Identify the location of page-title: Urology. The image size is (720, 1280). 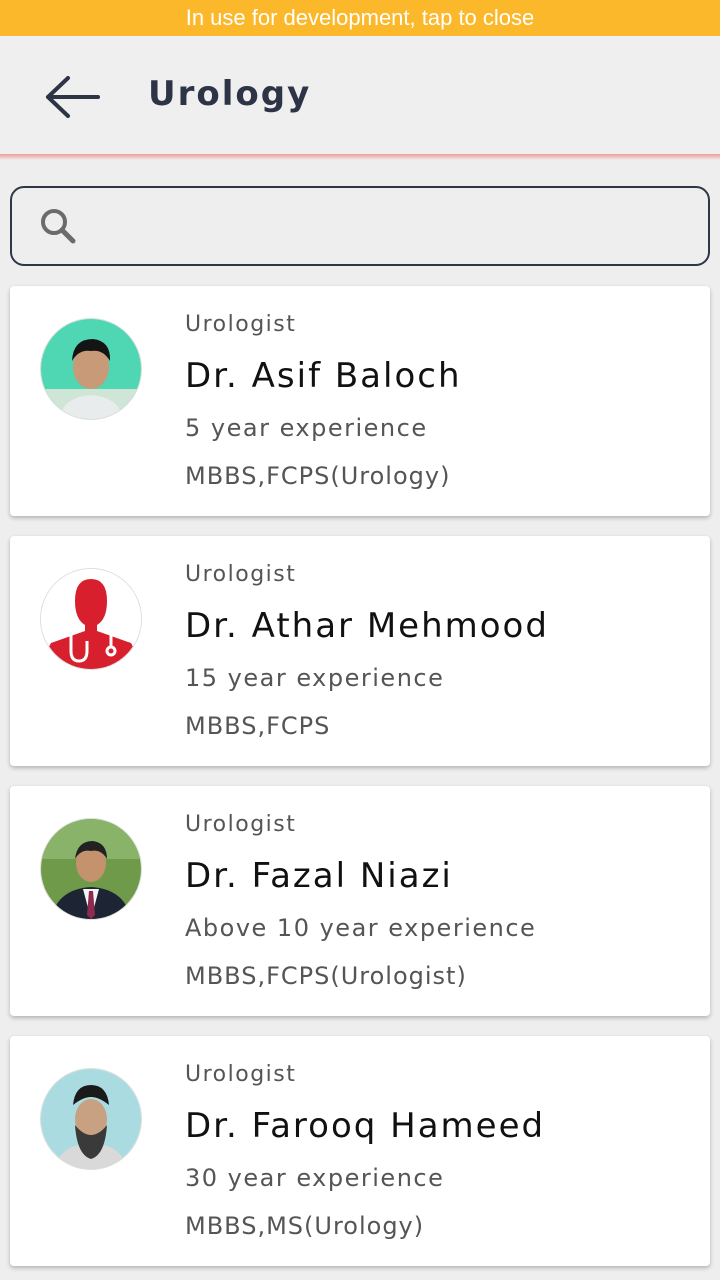
(230, 94).